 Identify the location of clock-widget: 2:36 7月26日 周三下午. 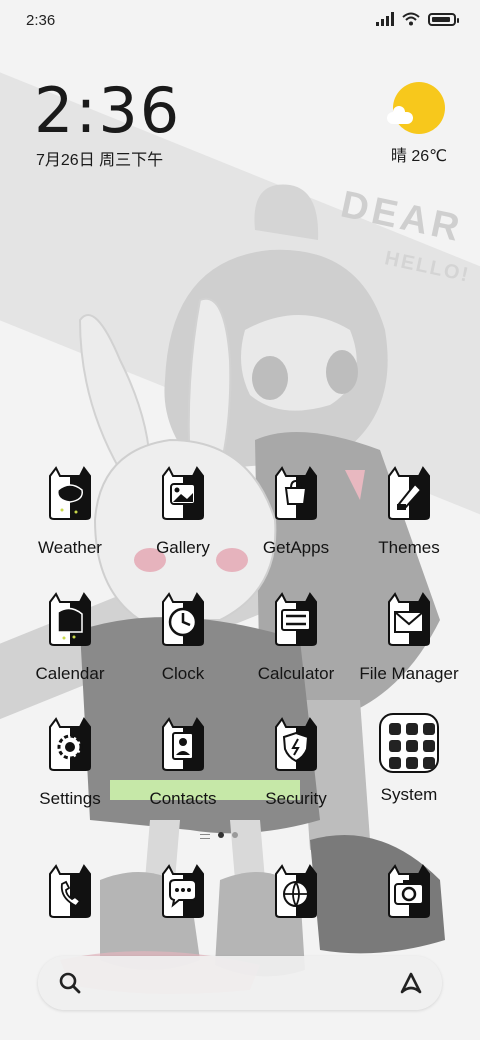
(107, 124).